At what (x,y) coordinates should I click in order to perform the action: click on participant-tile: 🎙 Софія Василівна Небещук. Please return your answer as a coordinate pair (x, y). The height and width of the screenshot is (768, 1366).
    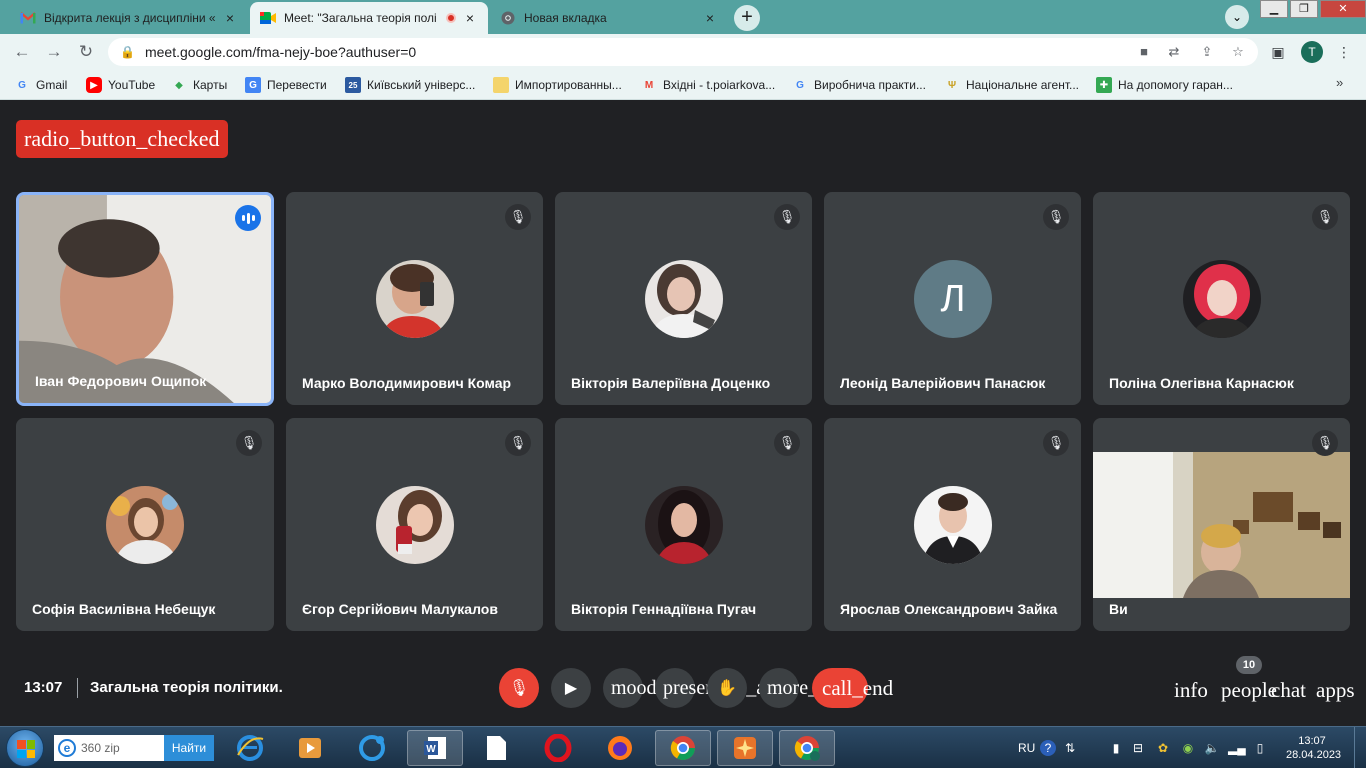
    Looking at the image, I should click on (145, 524).